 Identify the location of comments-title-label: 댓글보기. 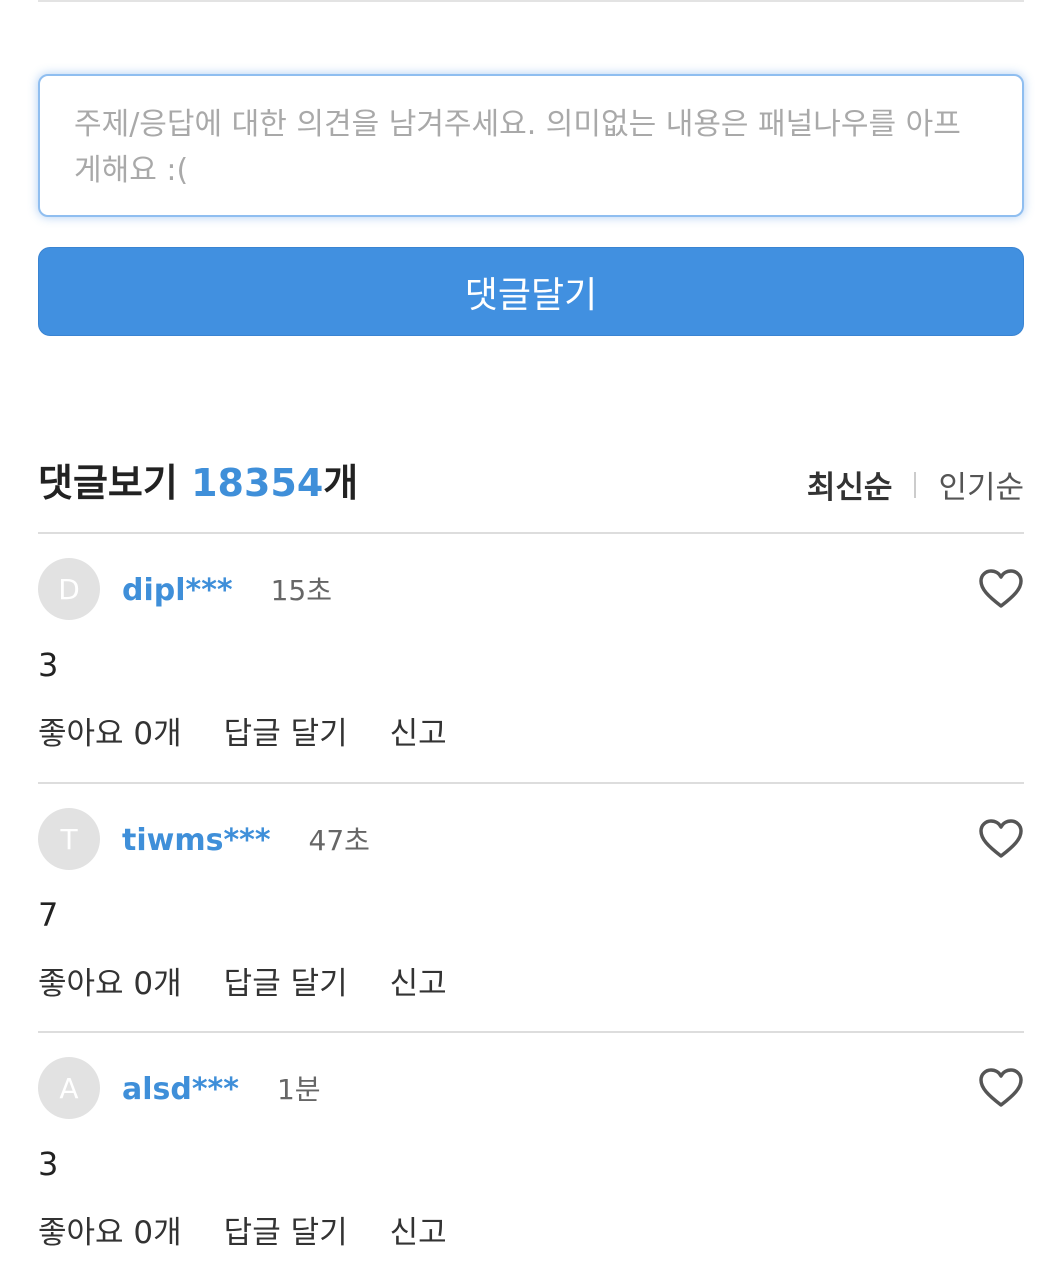
(108, 483).